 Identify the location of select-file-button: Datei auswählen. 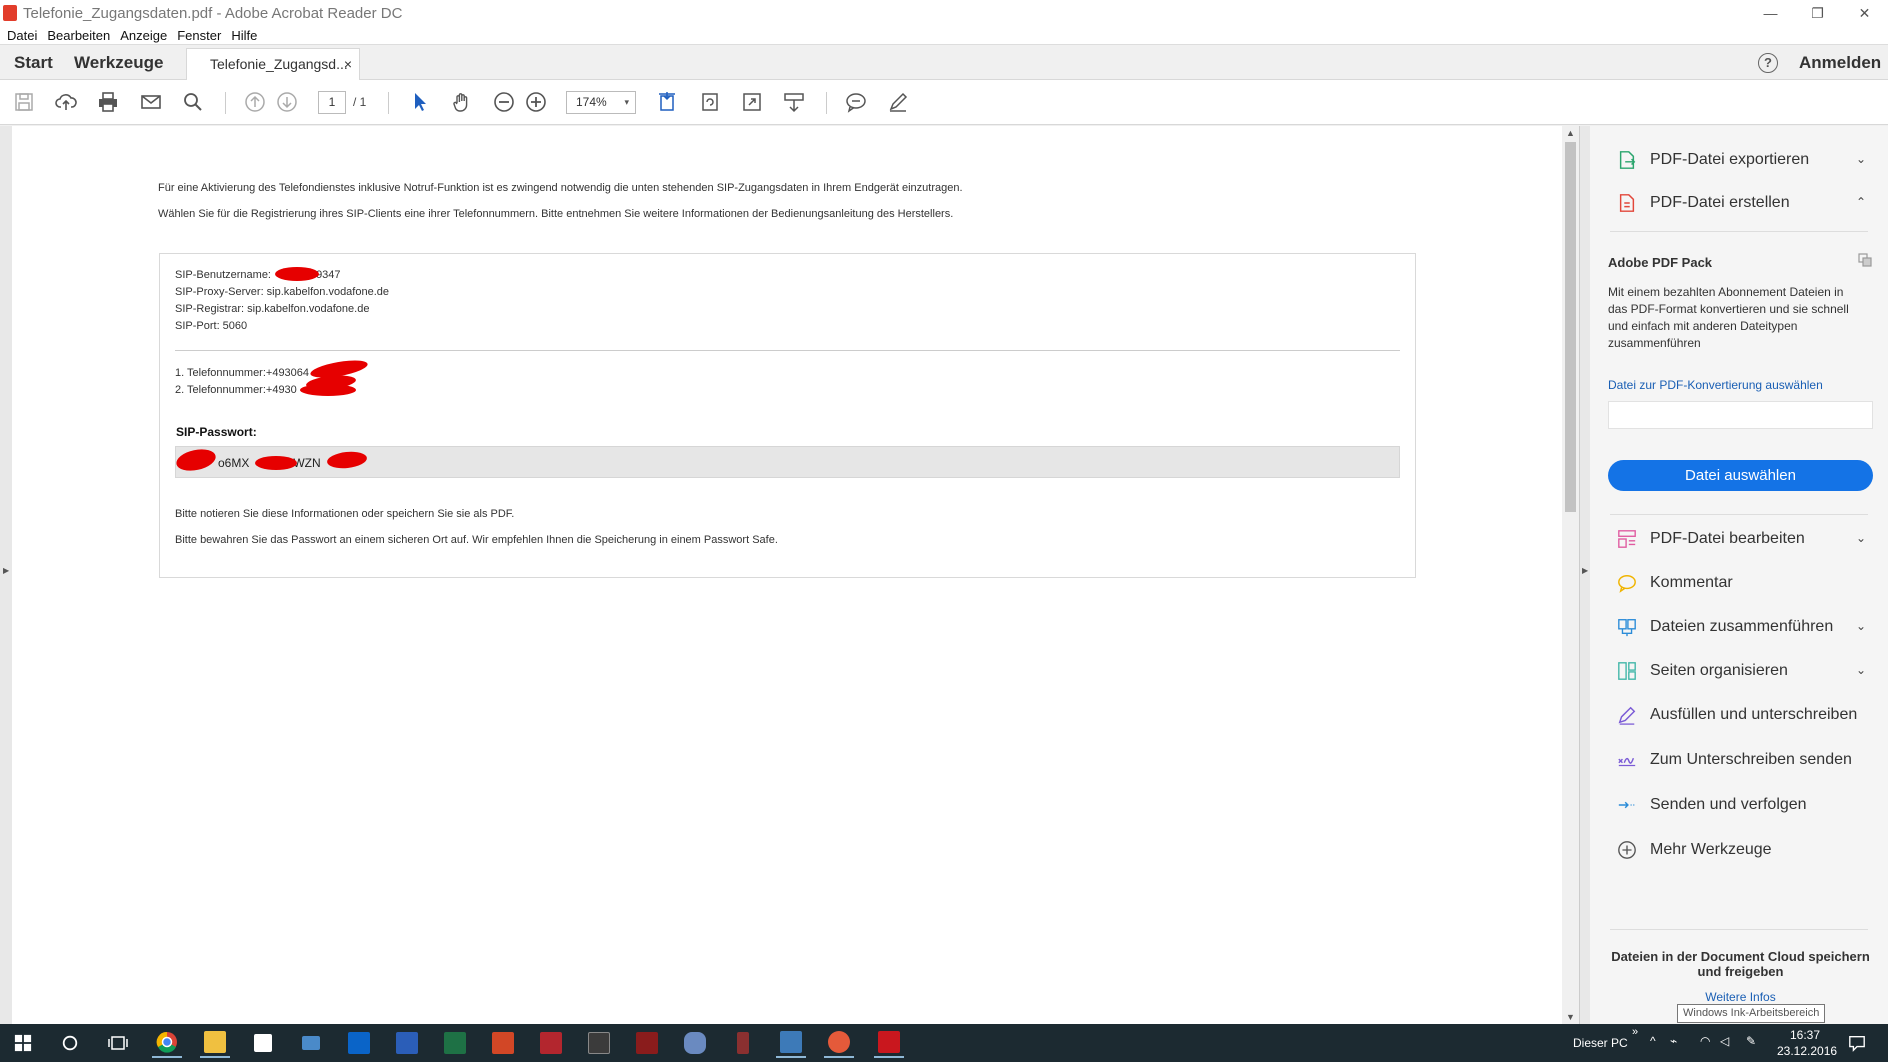
(1740, 475).